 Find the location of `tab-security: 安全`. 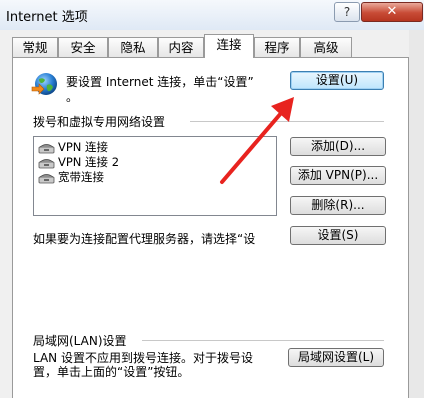

tab-security: 安全 is located at coordinates (83, 47).